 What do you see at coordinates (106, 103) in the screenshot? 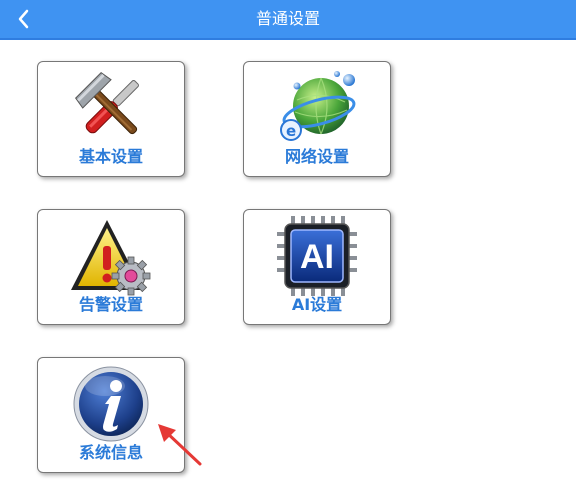
I see `tools-icon` at bounding box center [106, 103].